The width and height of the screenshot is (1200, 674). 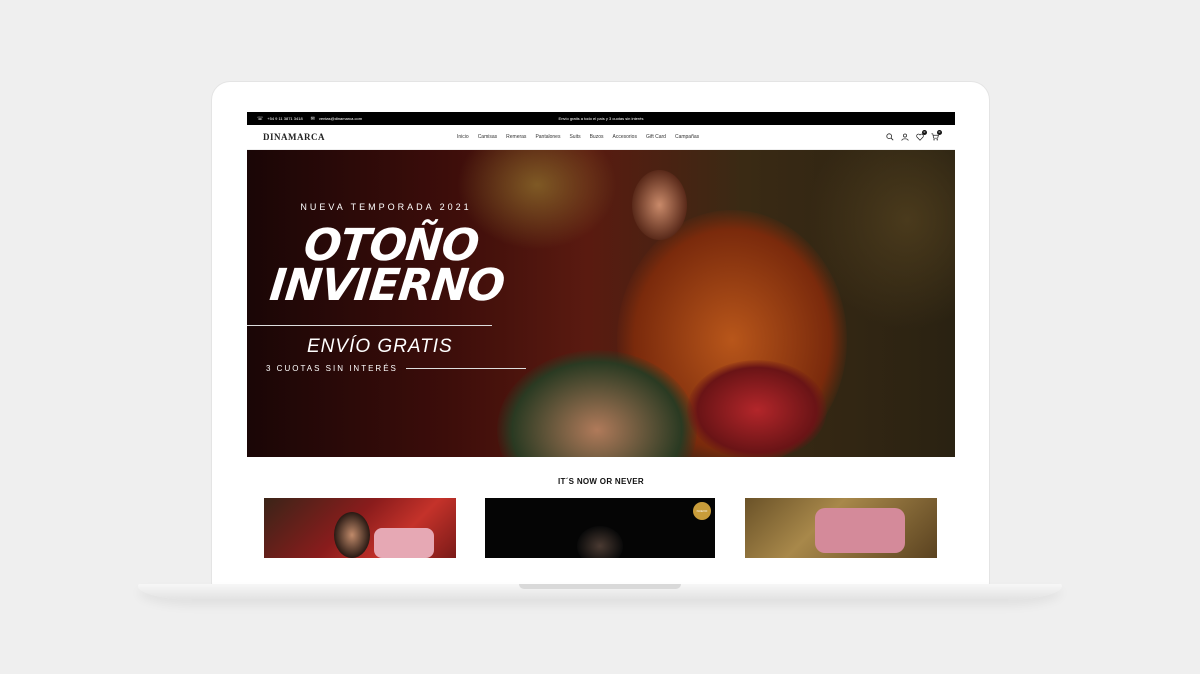 What do you see at coordinates (574, 137) in the screenshot?
I see `nav-item-suits: Suits` at bounding box center [574, 137].